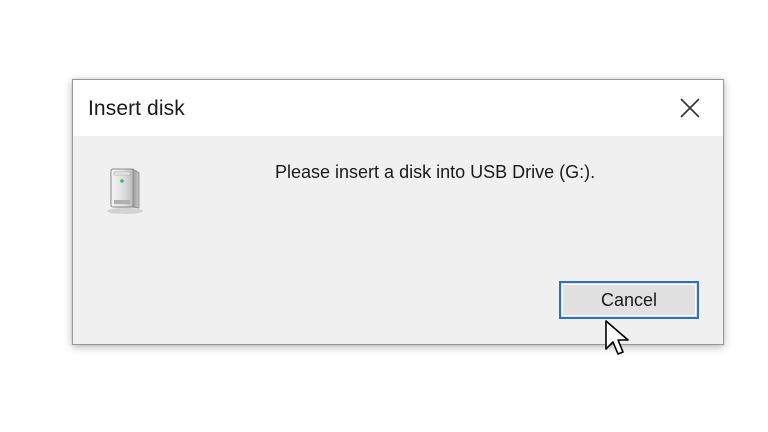 This screenshot has width=768, height=432. Describe the element at coordinates (619, 340) in the screenshot. I see `mouse-pointer-icon` at that location.